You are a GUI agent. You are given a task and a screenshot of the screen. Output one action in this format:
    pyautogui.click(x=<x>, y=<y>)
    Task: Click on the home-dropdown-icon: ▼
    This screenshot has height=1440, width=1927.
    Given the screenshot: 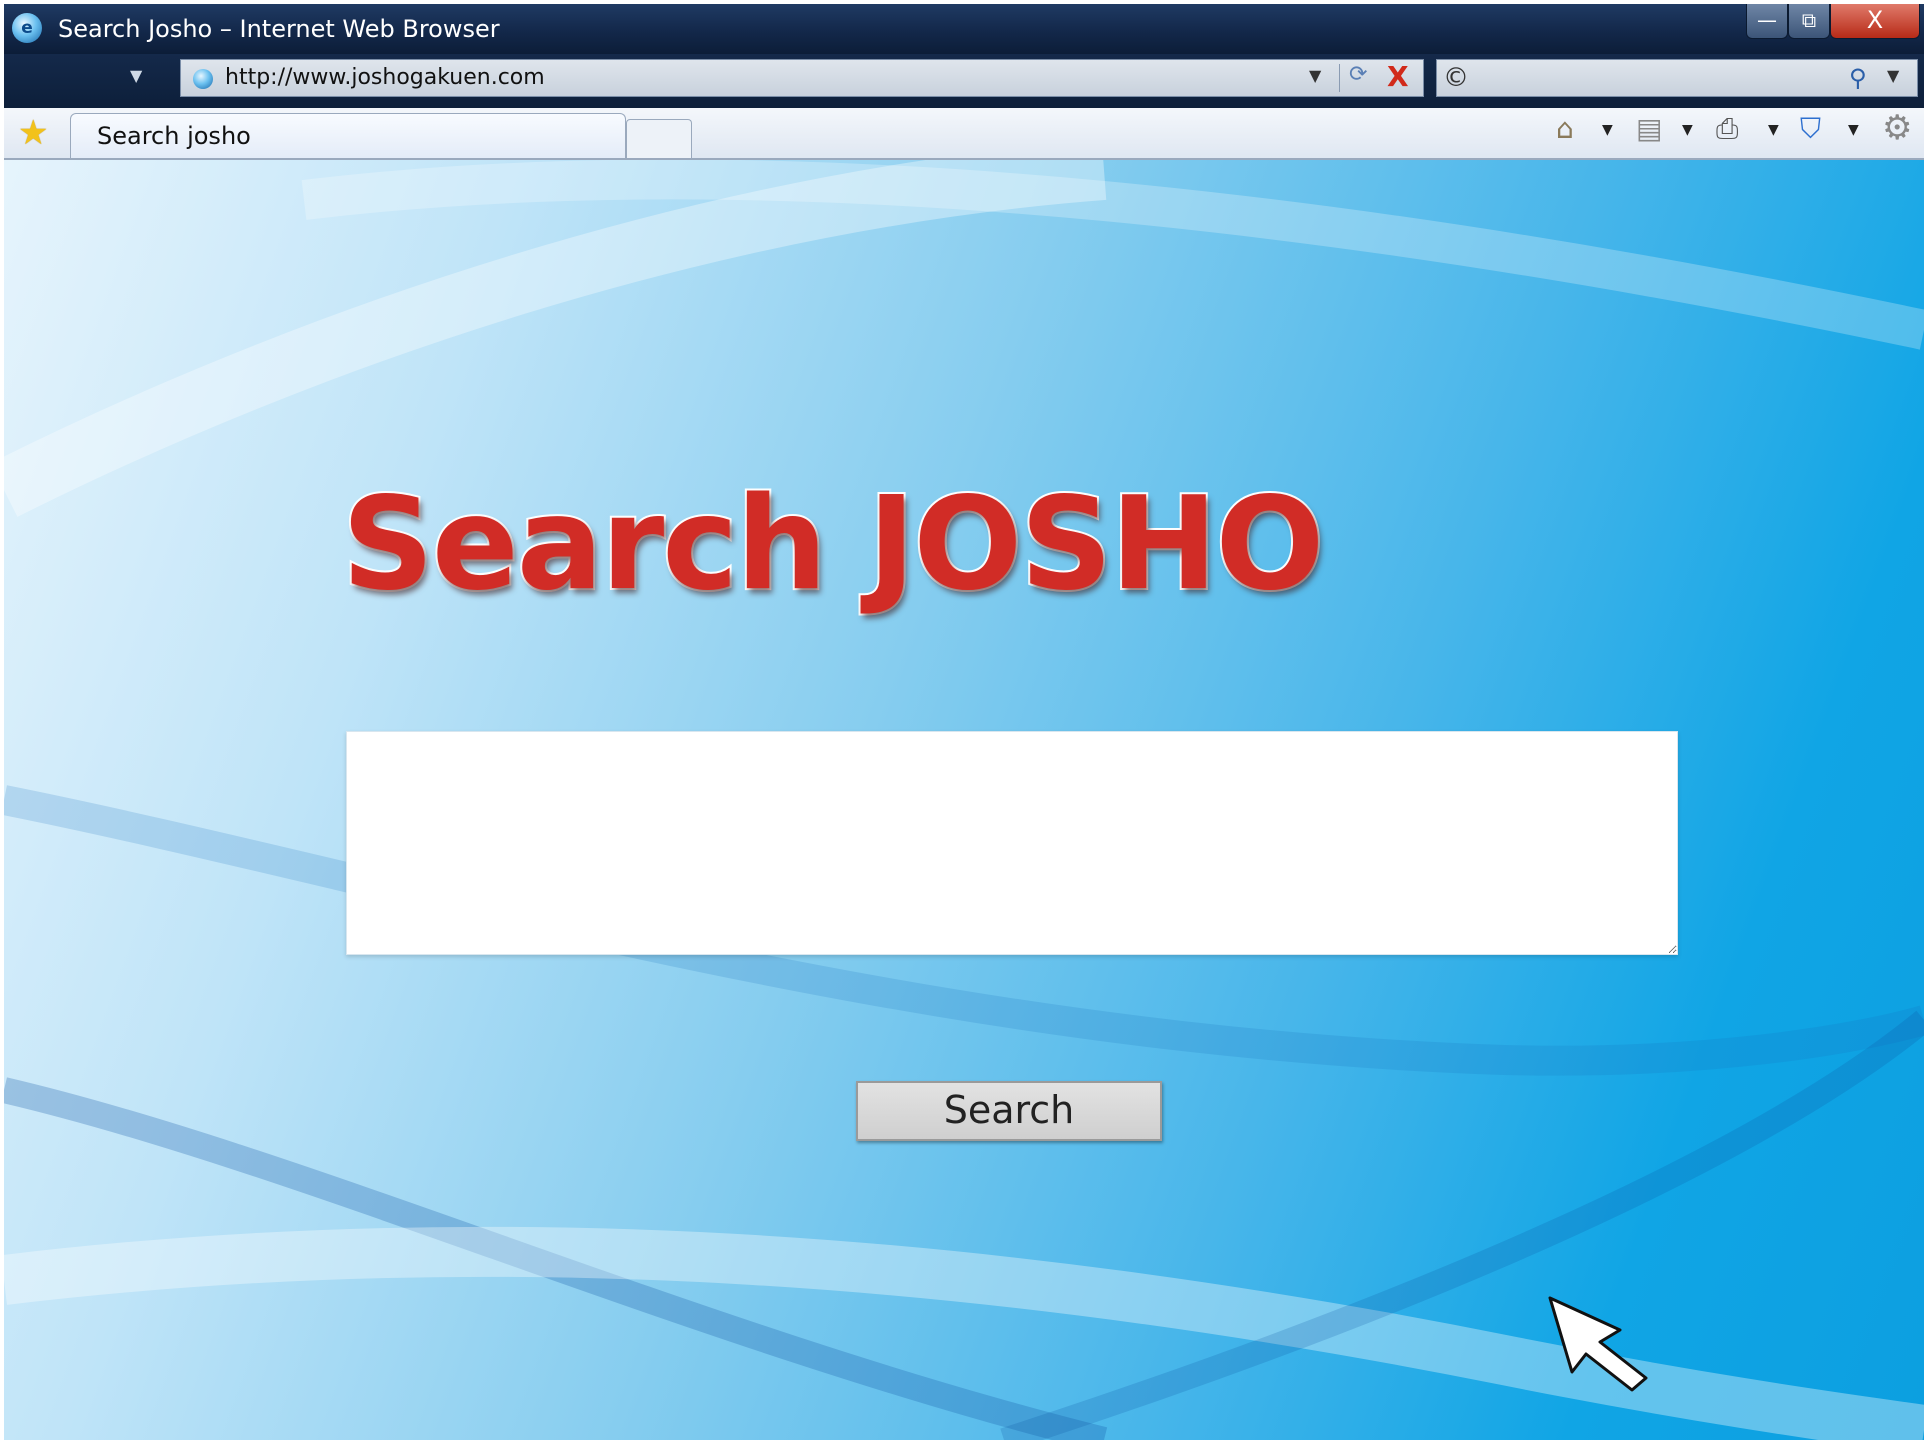 What is the action you would take?
    pyautogui.click(x=1607, y=130)
    